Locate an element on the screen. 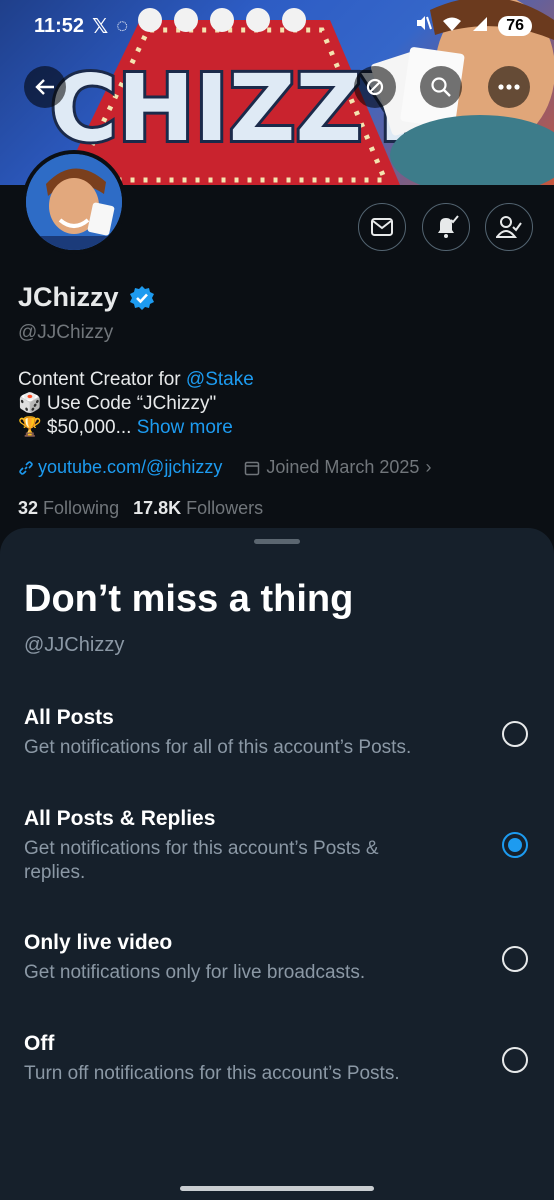 The image size is (554, 1200). x-logo-icon: 𝕏 is located at coordinates (100, 26).